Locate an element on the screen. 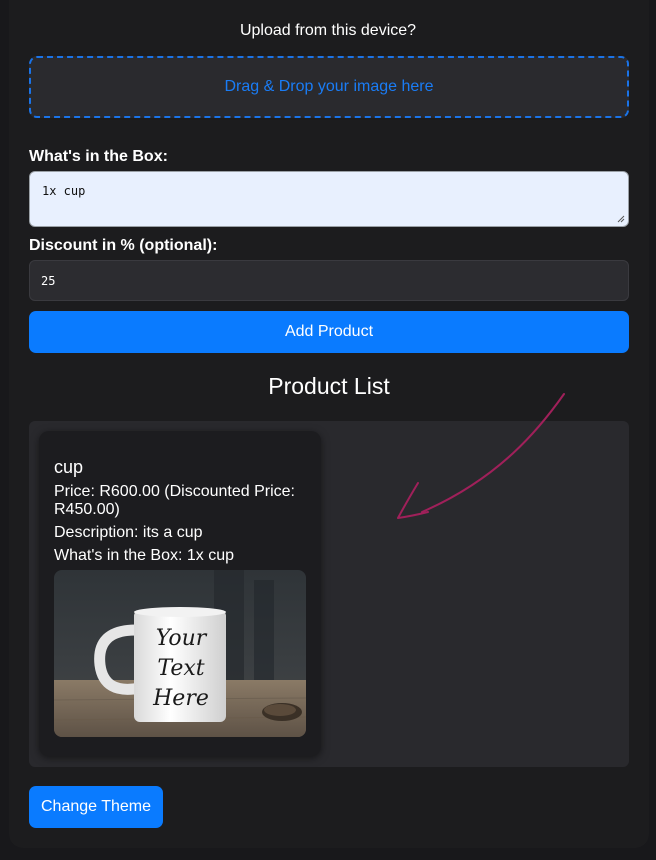 The width and height of the screenshot is (656, 860). product-image: Your Text Here is located at coordinates (180, 653).